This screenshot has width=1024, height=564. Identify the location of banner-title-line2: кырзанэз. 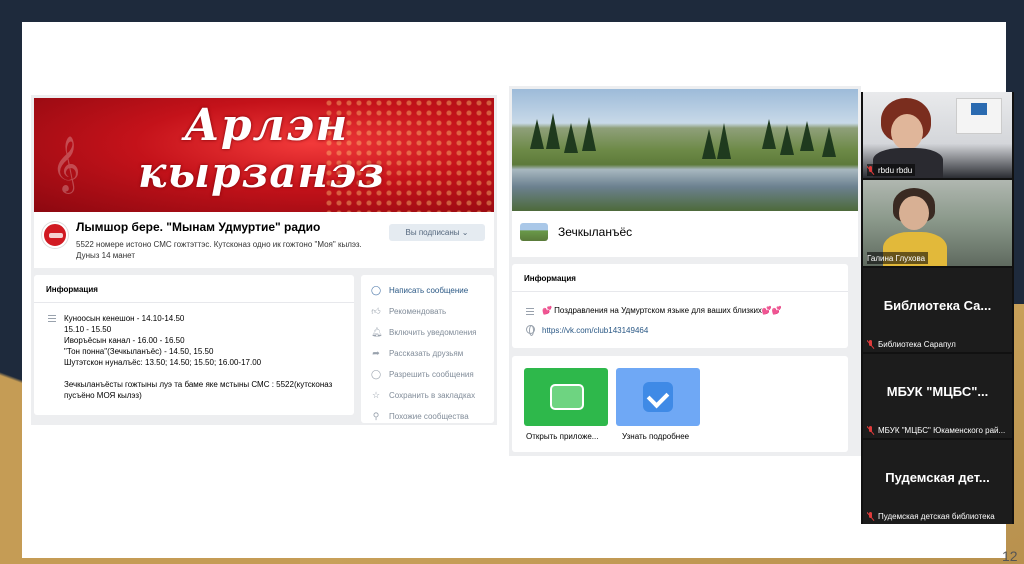
(262, 172).